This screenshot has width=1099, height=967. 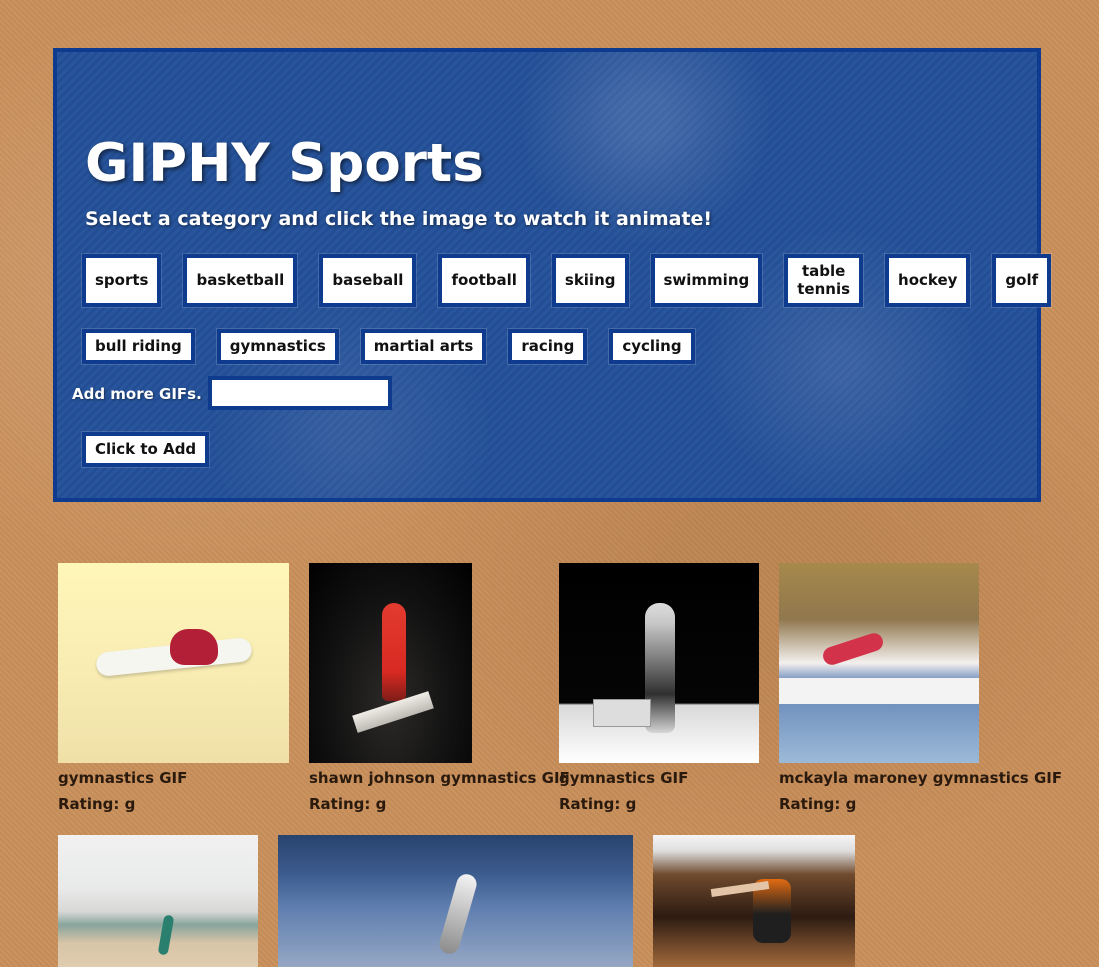 What do you see at coordinates (921, 778) in the screenshot?
I see `gif-caption: mckayla maroney gymnastics GIF` at bounding box center [921, 778].